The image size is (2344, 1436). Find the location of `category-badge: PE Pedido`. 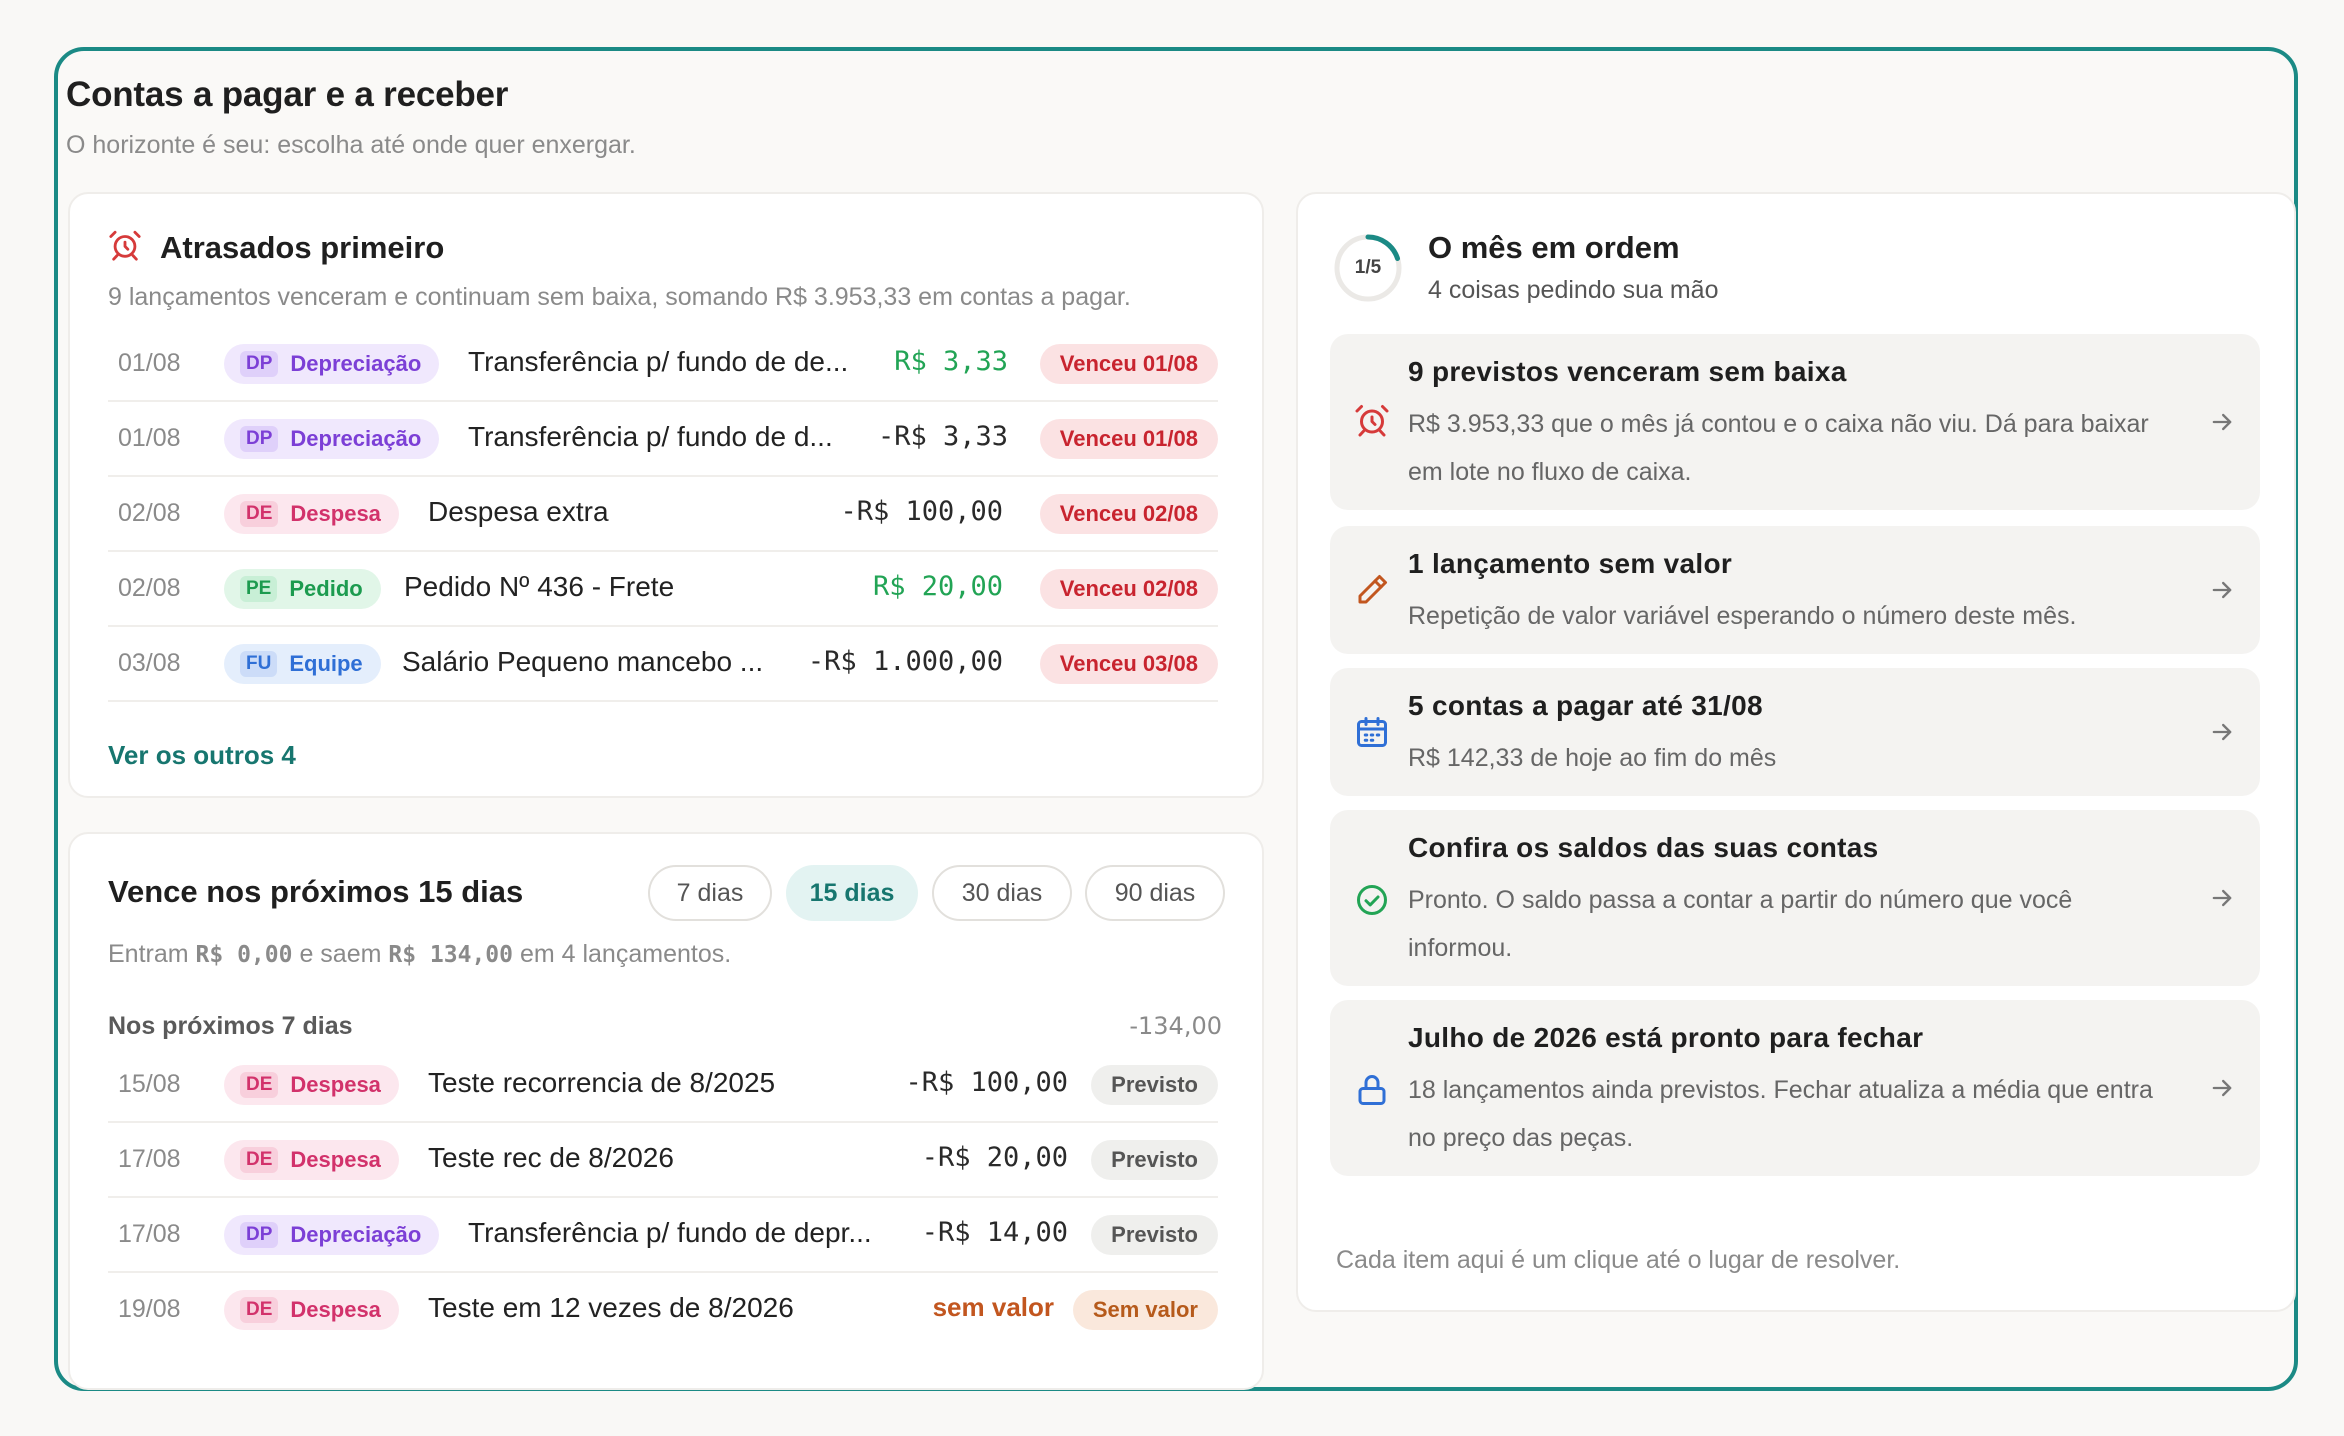

category-badge: PE Pedido is located at coordinates (302, 589).